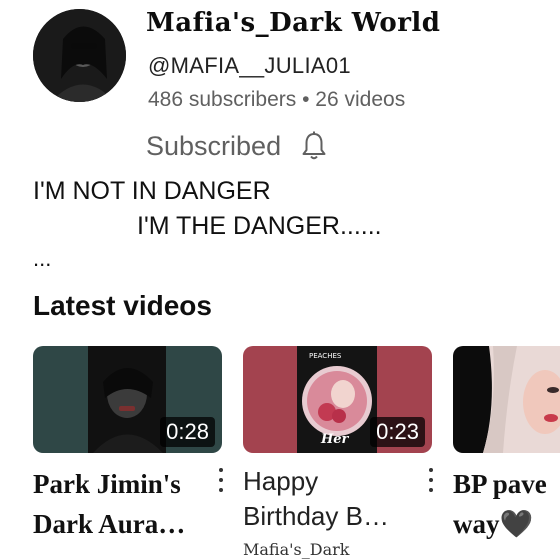 The width and height of the screenshot is (560, 560). I want to click on bell-icon, so click(314, 146).